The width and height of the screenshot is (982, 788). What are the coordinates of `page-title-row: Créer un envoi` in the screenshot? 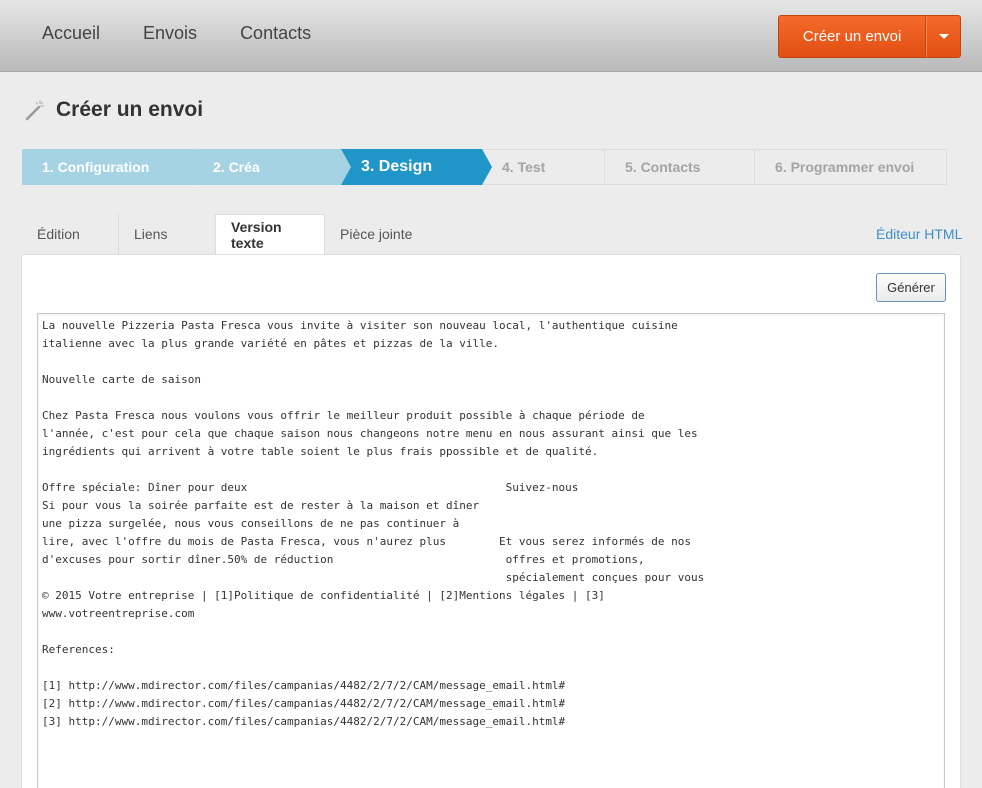 It's located at (113, 110).